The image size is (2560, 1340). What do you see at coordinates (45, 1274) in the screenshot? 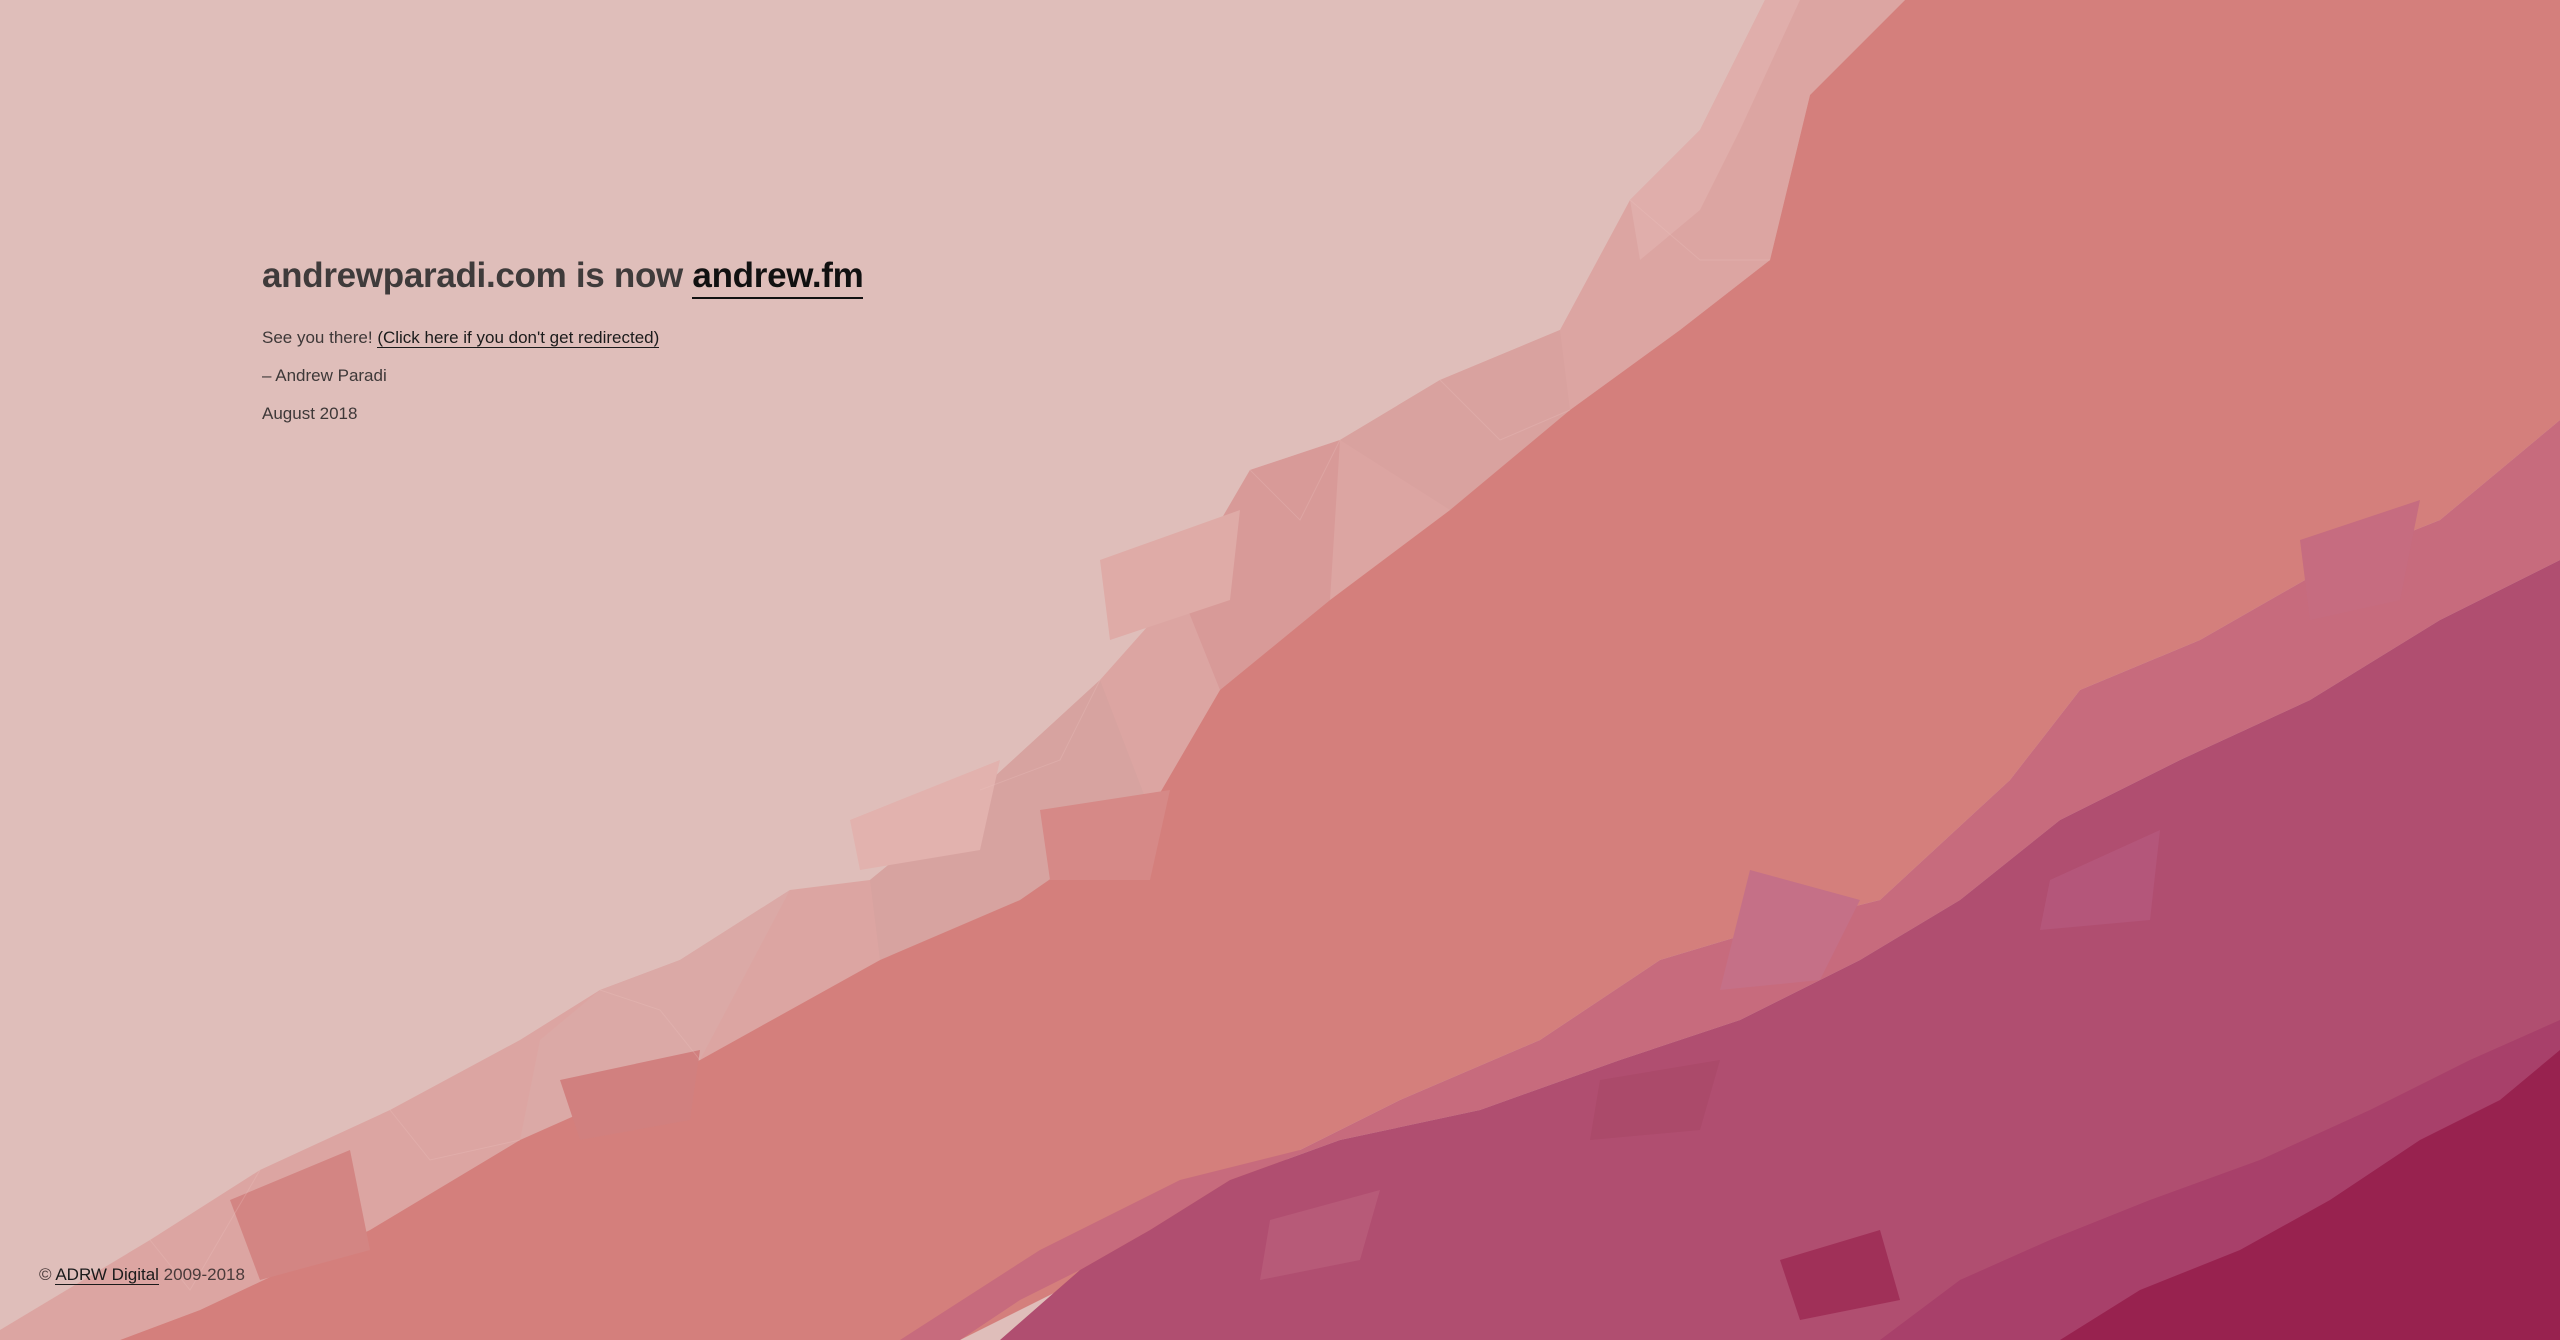
I see `copyright-icon: ©` at bounding box center [45, 1274].